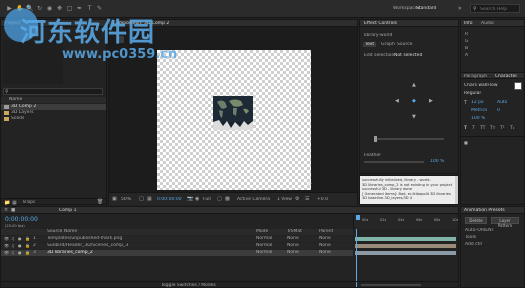 The width and height of the screenshot is (525, 288). What do you see at coordinates (13, 245) in the screenshot?
I see `layer-audio-icon: ♫` at bounding box center [13, 245].